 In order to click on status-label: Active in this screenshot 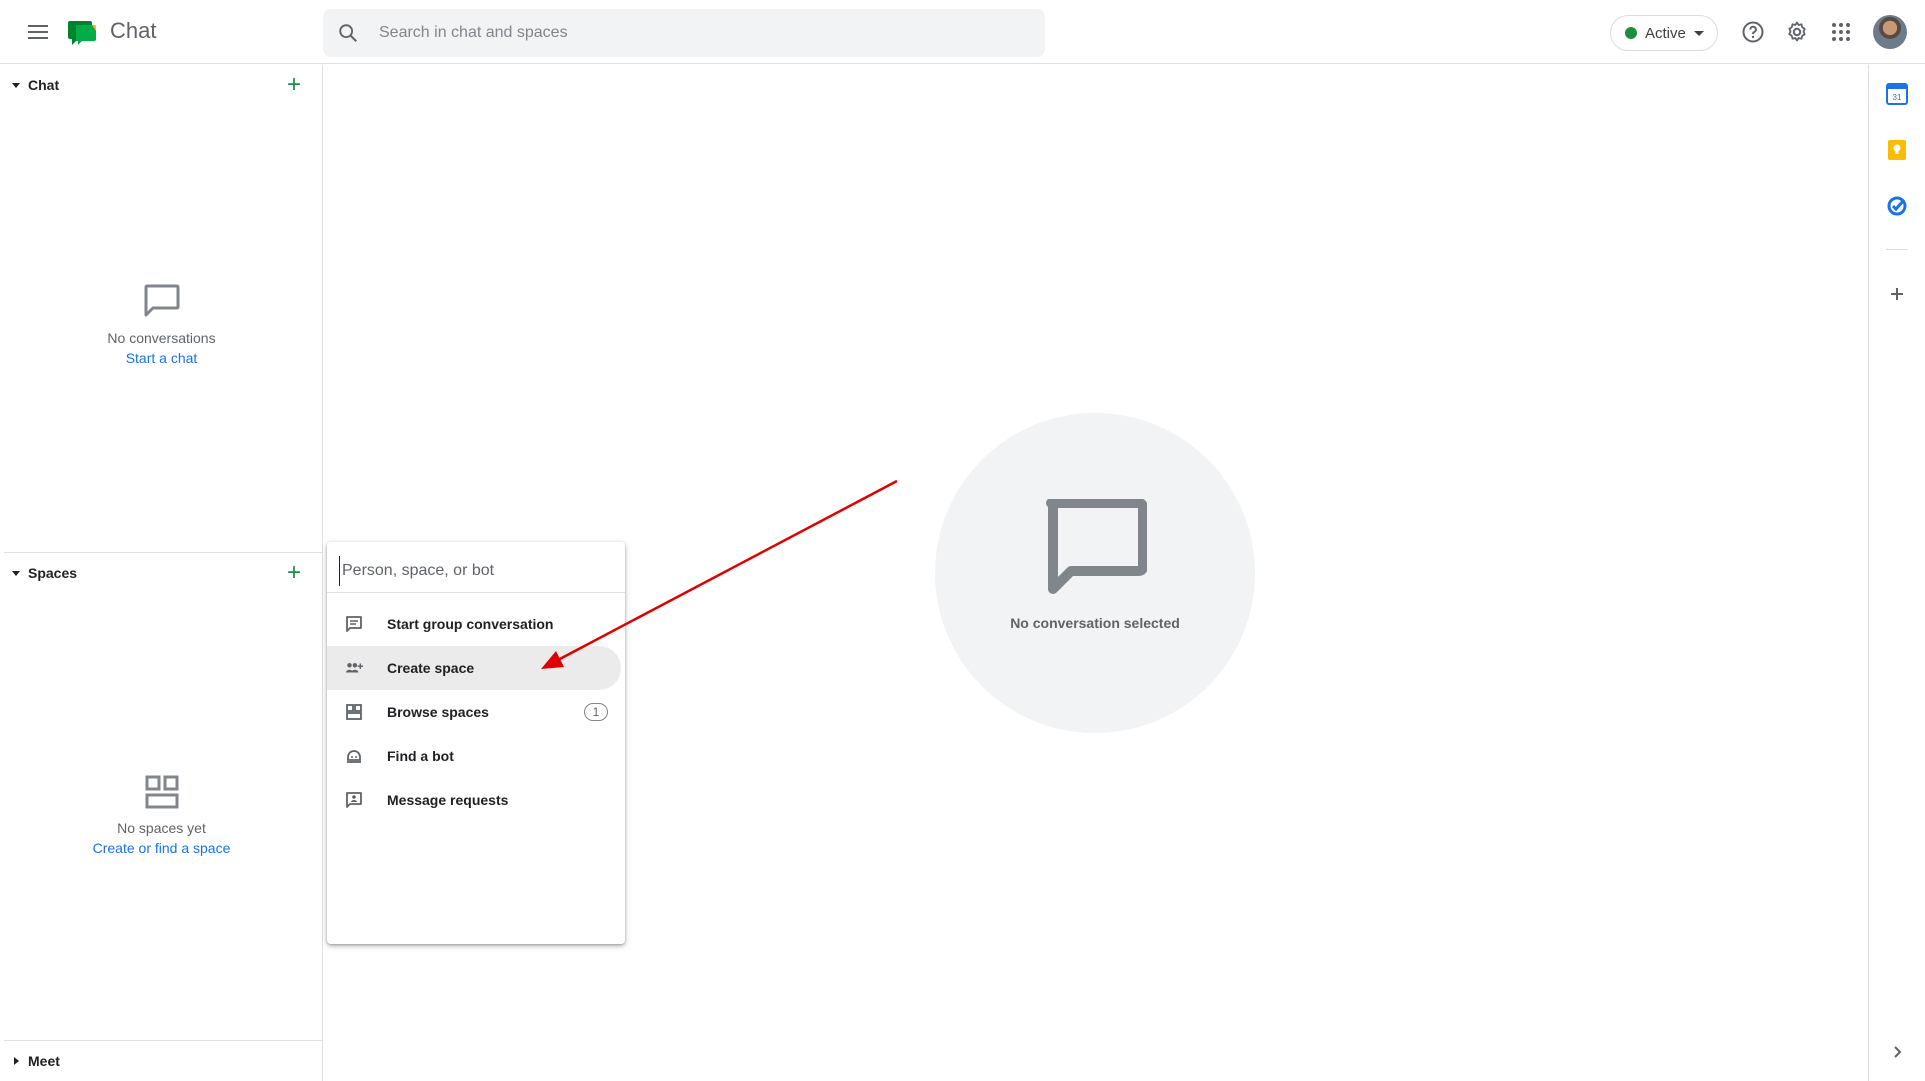, I will do `click(1665, 33)`.